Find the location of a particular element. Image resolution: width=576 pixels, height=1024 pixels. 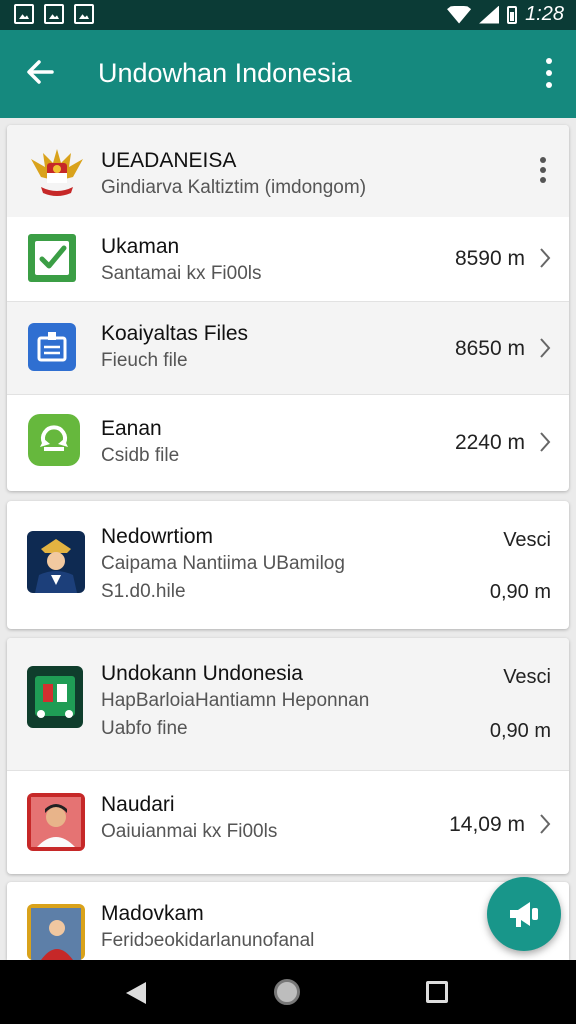

list-item-title: Koaiyaltas Files is located at coordinates (175, 333).